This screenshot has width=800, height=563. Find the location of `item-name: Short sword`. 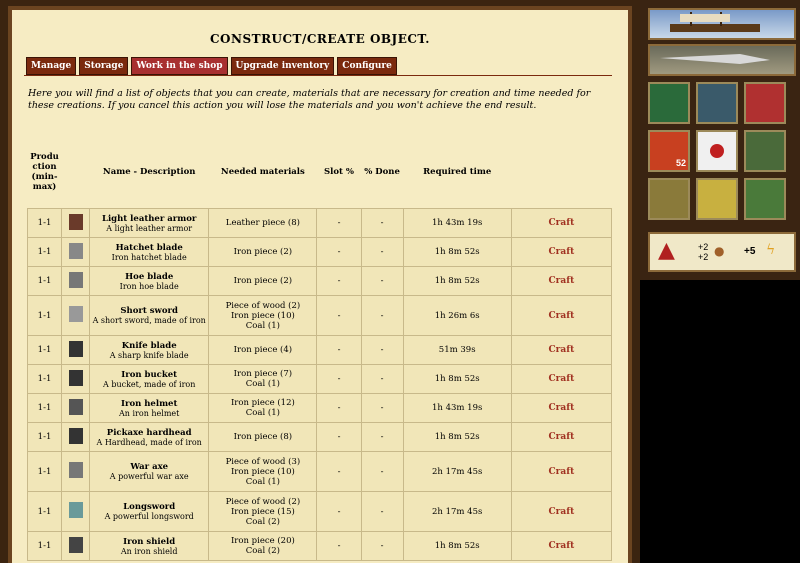

item-name: Short sword is located at coordinates (149, 311).